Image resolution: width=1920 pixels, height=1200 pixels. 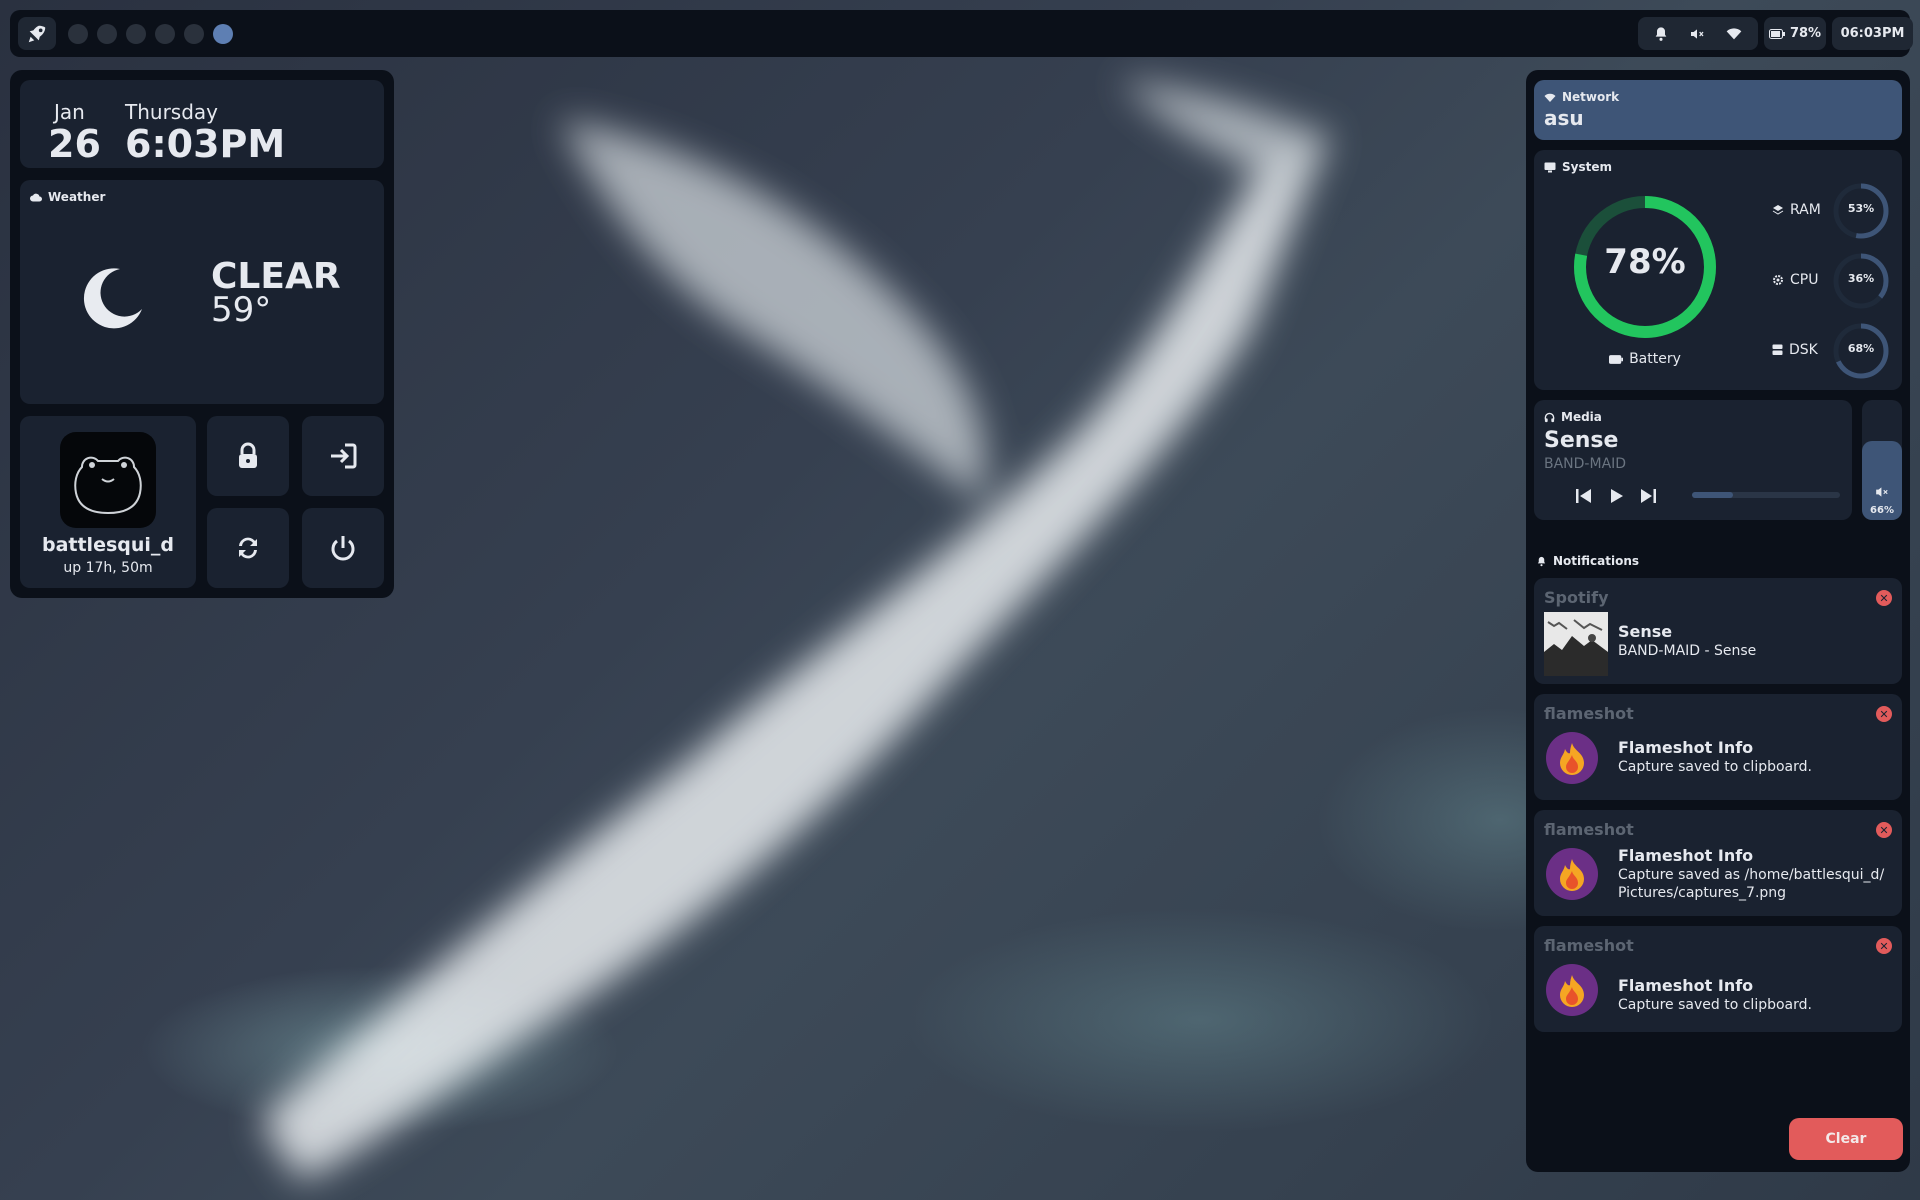 I want to click on launcher-button, so click(x=37, y=33).